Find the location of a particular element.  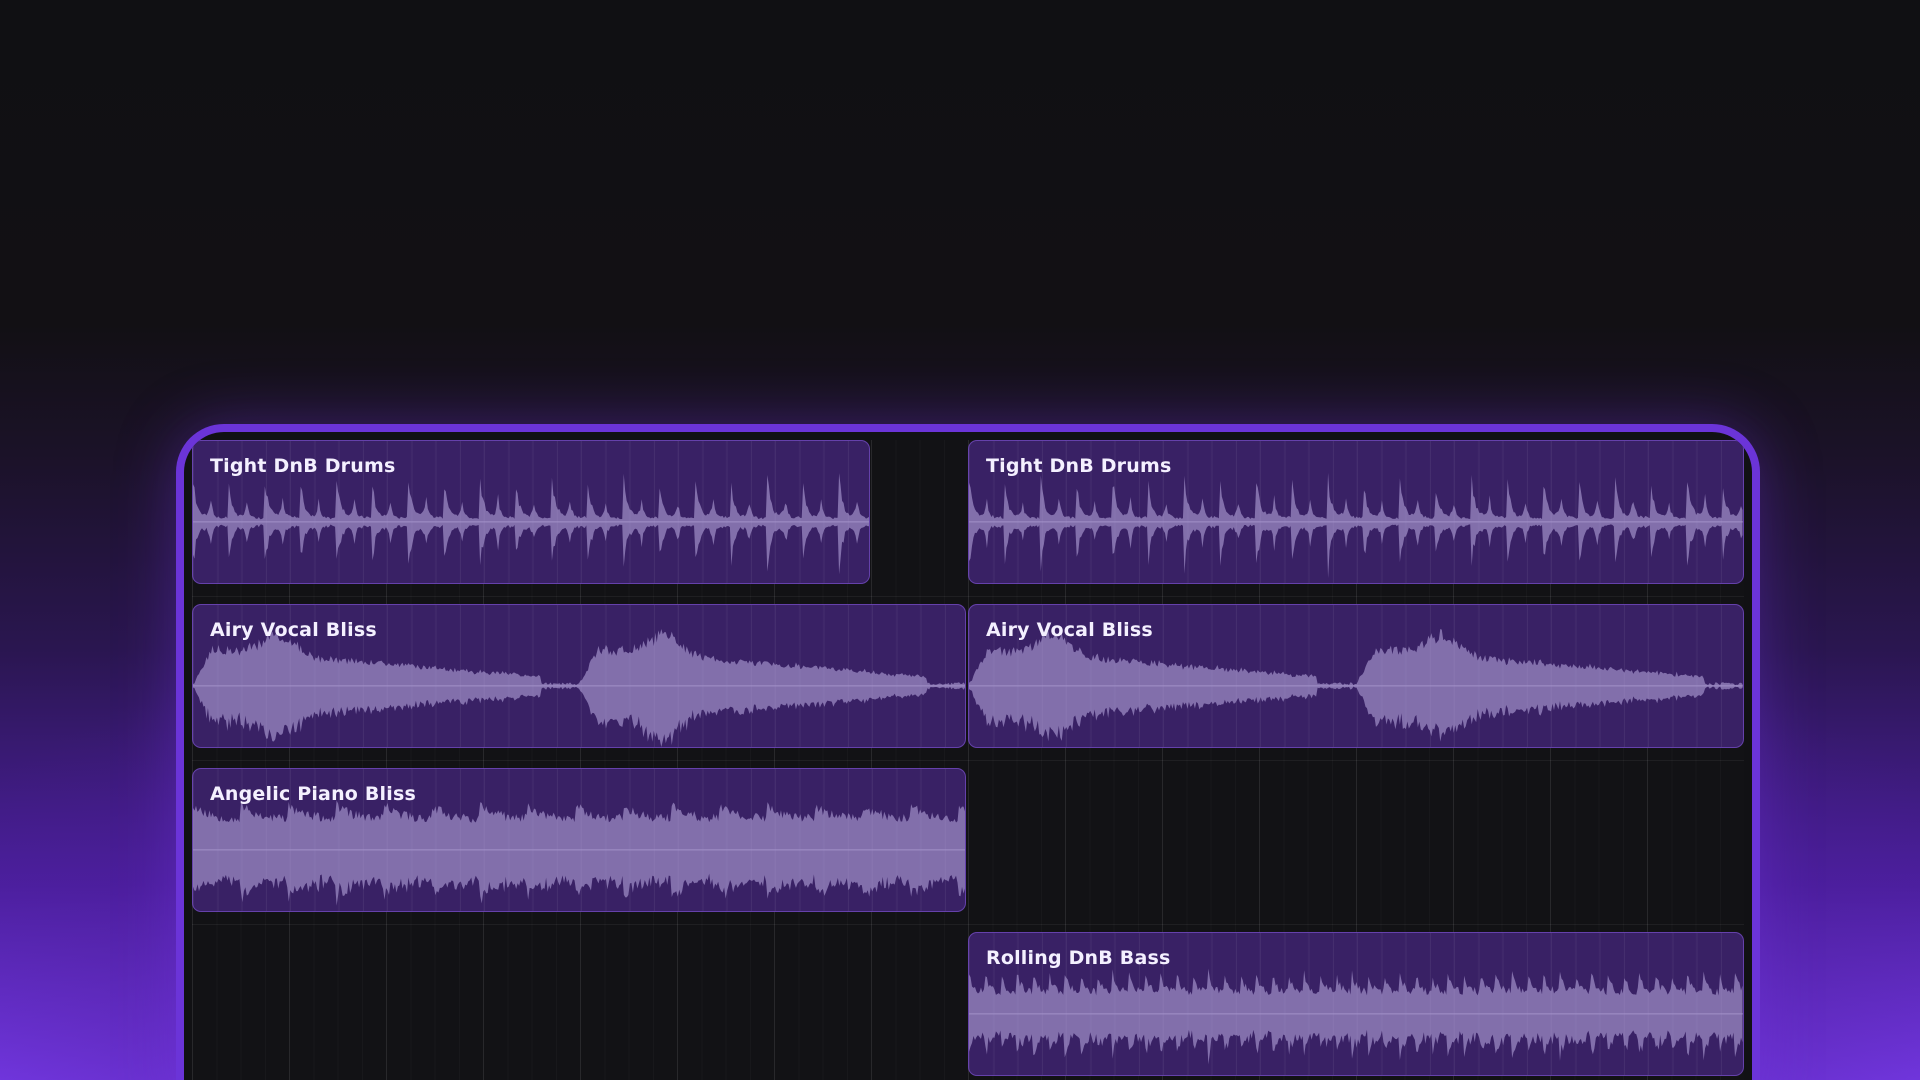

audio-clip-drums-2: Tight DnB Drums is located at coordinates (1356, 512).